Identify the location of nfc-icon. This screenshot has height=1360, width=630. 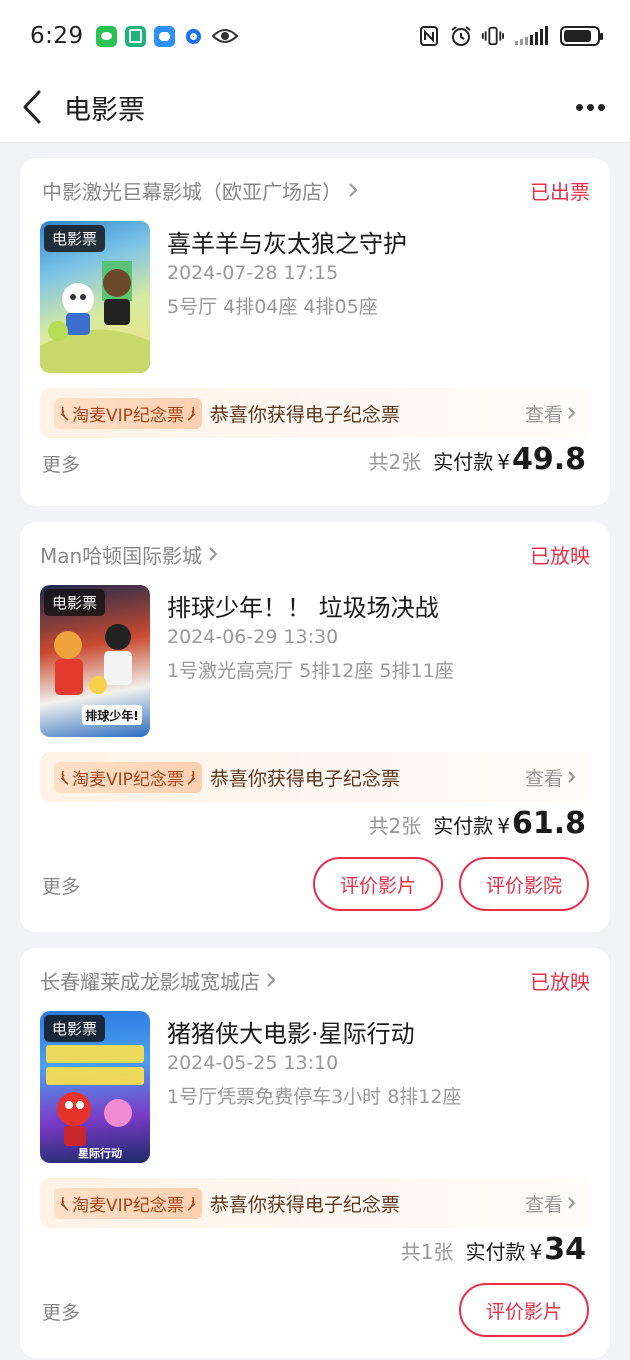
(429, 36).